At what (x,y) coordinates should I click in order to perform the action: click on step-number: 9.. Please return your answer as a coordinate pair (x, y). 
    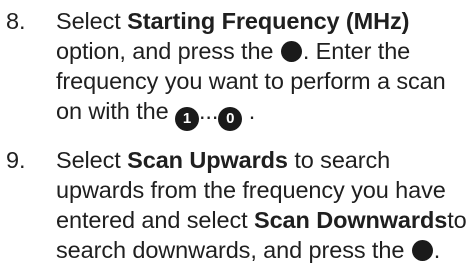
    Looking at the image, I should click on (16, 160).